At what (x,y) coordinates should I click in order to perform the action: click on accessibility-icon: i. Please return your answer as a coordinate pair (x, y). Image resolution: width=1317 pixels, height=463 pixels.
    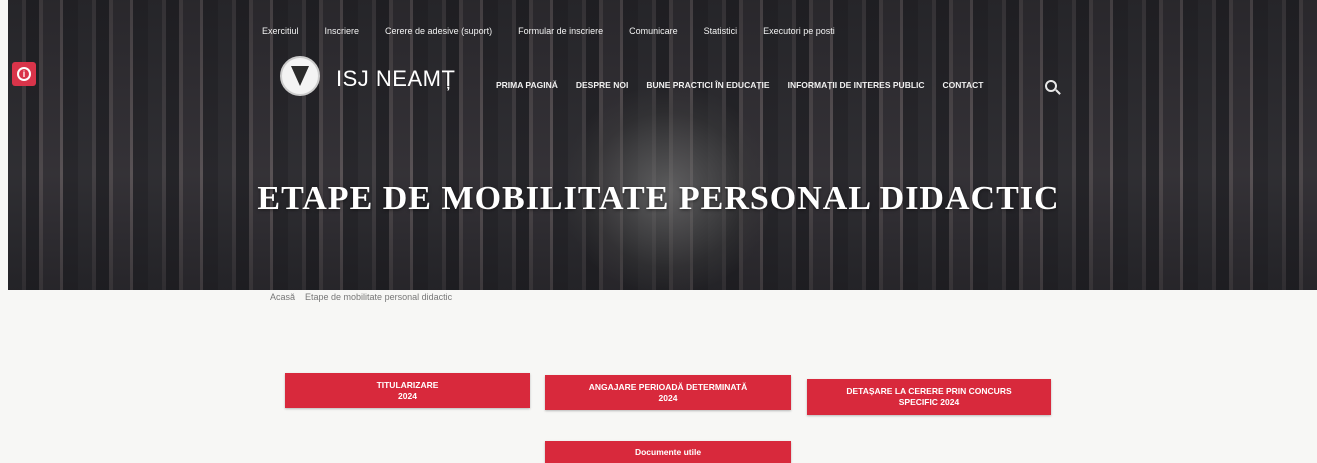
    Looking at the image, I should click on (24, 74).